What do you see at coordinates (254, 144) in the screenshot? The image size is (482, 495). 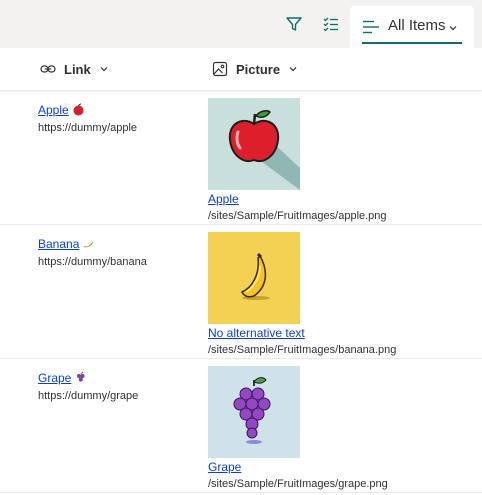 I see `apple-thumbnail` at bounding box center [254, 144].